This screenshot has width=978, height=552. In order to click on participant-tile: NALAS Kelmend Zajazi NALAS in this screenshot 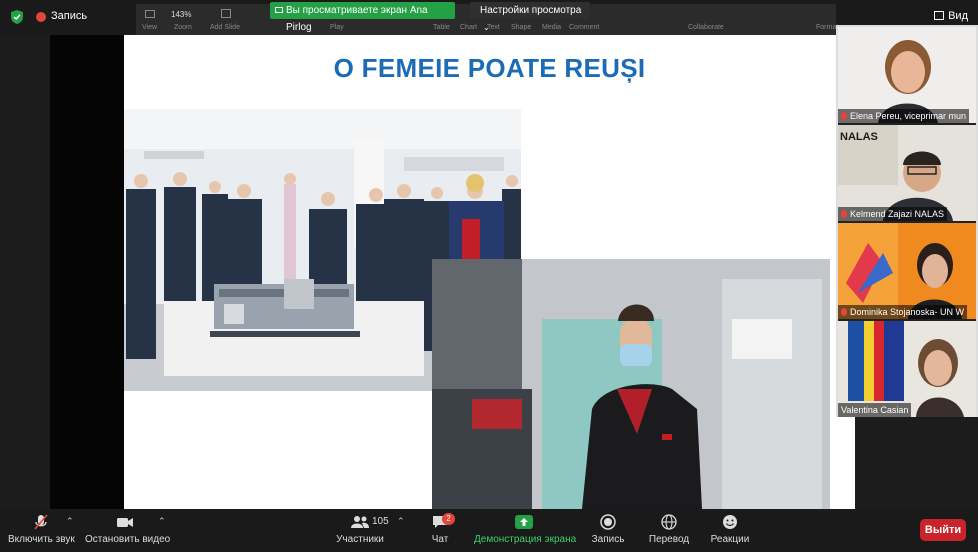, I will do `click(907, 173)`.